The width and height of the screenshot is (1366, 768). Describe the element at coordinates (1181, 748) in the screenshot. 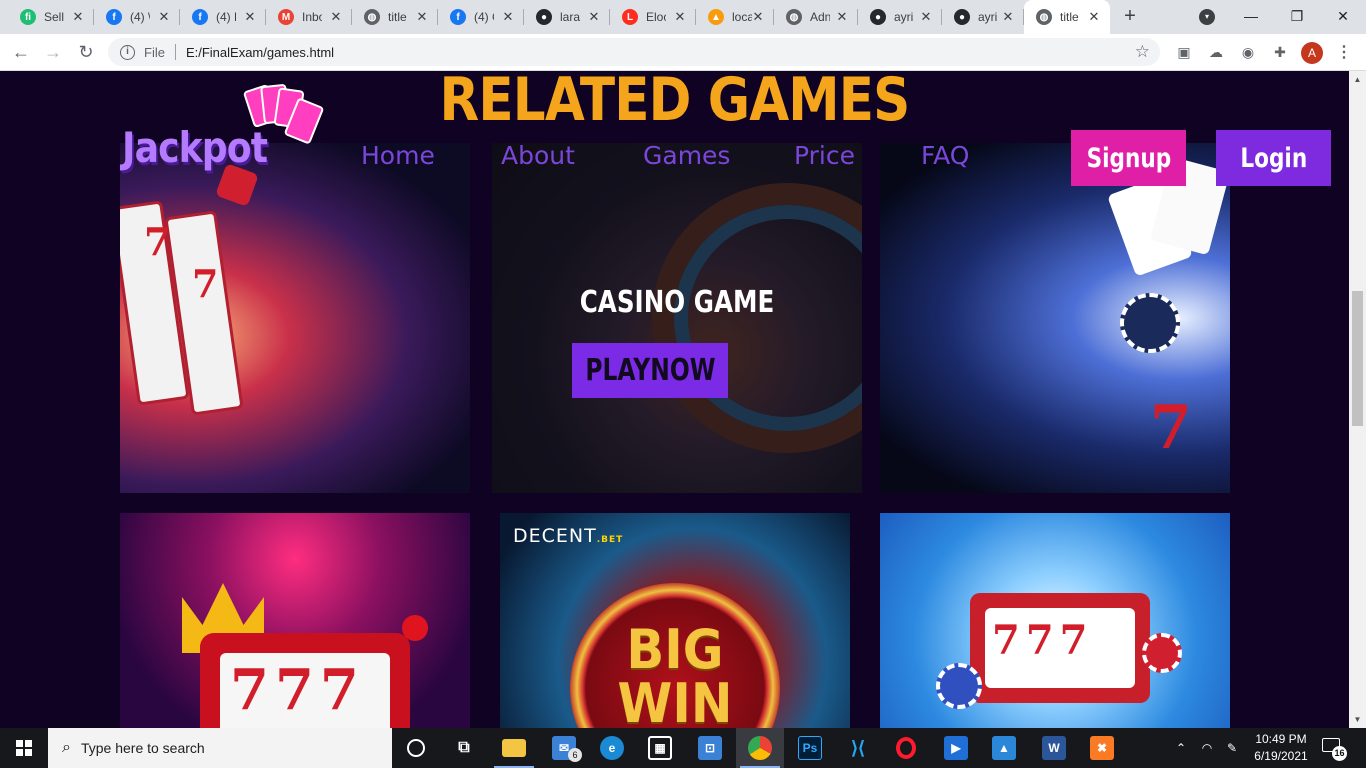

I see `show-hidden-icons-chevron-icon: ⌃` at that location.